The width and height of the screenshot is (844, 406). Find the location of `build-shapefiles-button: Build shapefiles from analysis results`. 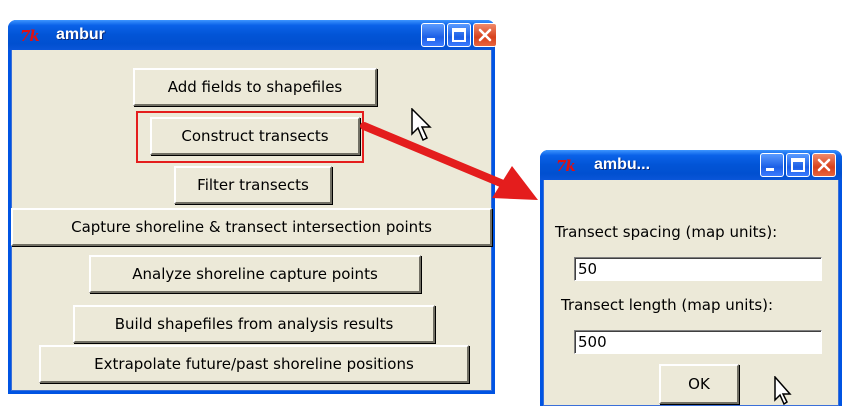

build-shapefiles-button: Build shapefiles from analysis results is located at coordinates (254, 324).